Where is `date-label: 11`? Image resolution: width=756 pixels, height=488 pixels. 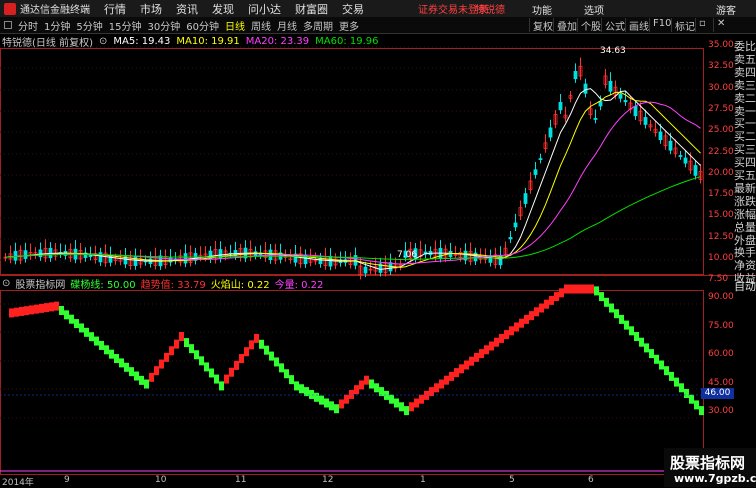 date-label: 11 is located at coordinates (241, 480).